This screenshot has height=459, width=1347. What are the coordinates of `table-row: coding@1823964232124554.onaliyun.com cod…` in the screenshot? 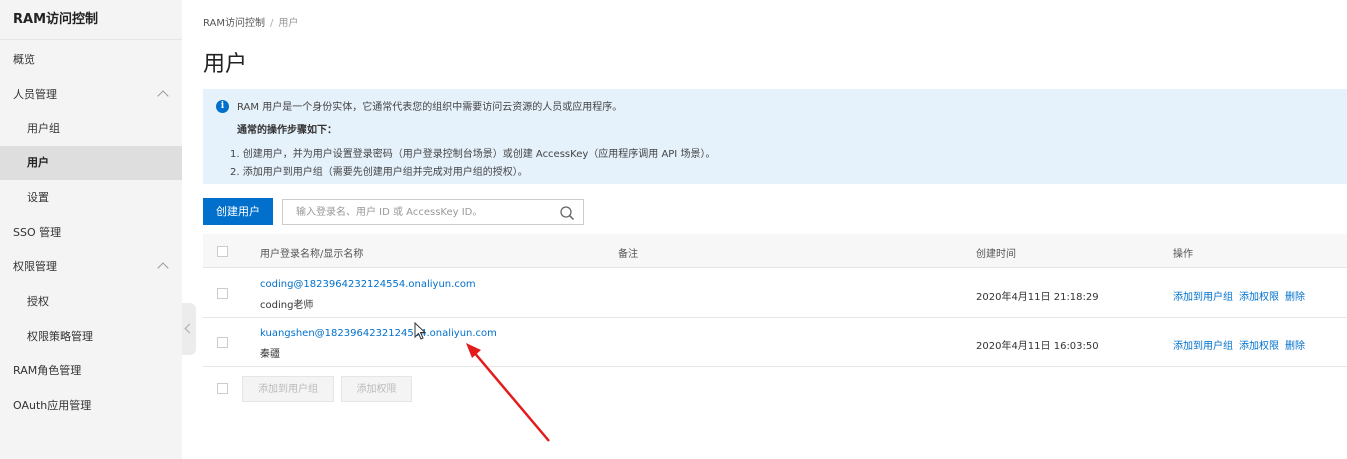 It's located at (775, 293).